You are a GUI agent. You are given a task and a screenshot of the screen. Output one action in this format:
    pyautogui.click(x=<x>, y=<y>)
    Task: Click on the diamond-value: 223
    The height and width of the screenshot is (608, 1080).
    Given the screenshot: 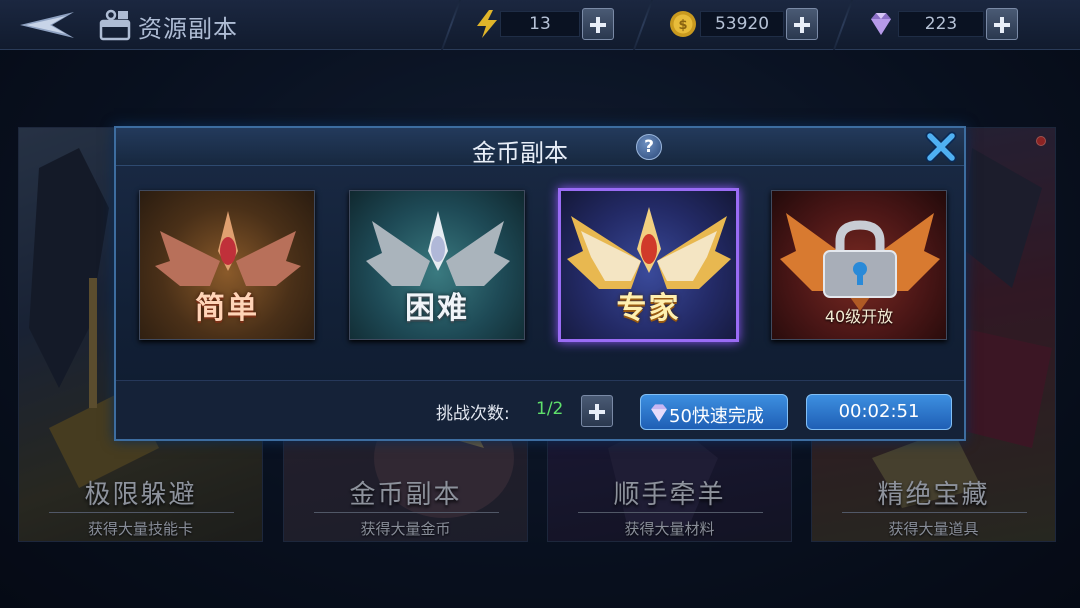 What is the action you would take?
    pyautogui.click(x=941, y=24)
    